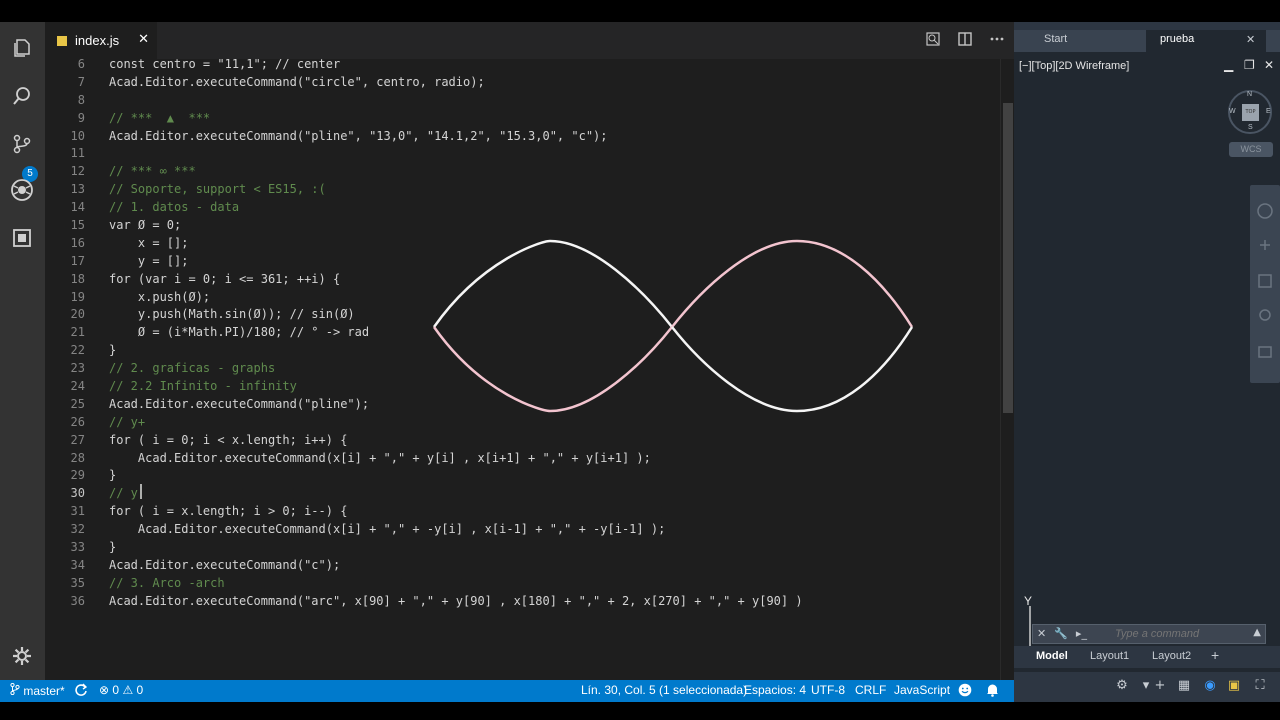 The height and width of the screenshot is (720, 1280). I want to click on layout-tab-layout1: Layout1, so click(1109, 656).